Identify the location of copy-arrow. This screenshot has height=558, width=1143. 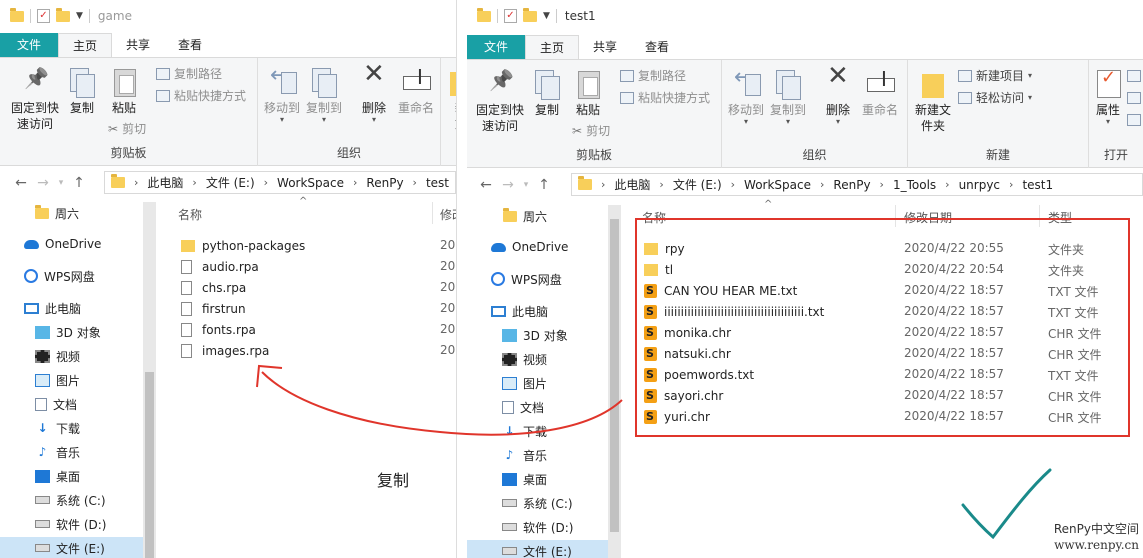
(442, 403).